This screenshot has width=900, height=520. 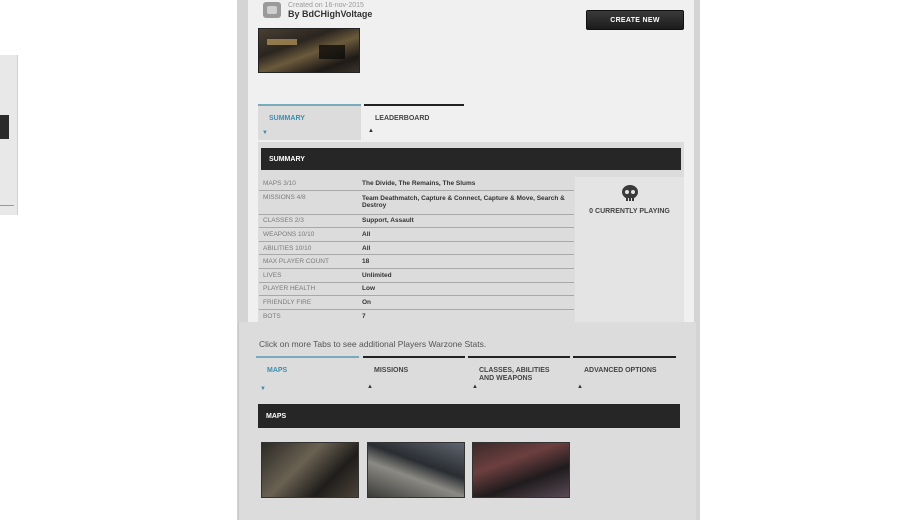 I want to click on background-window-edge, so click(x=9, y=135).